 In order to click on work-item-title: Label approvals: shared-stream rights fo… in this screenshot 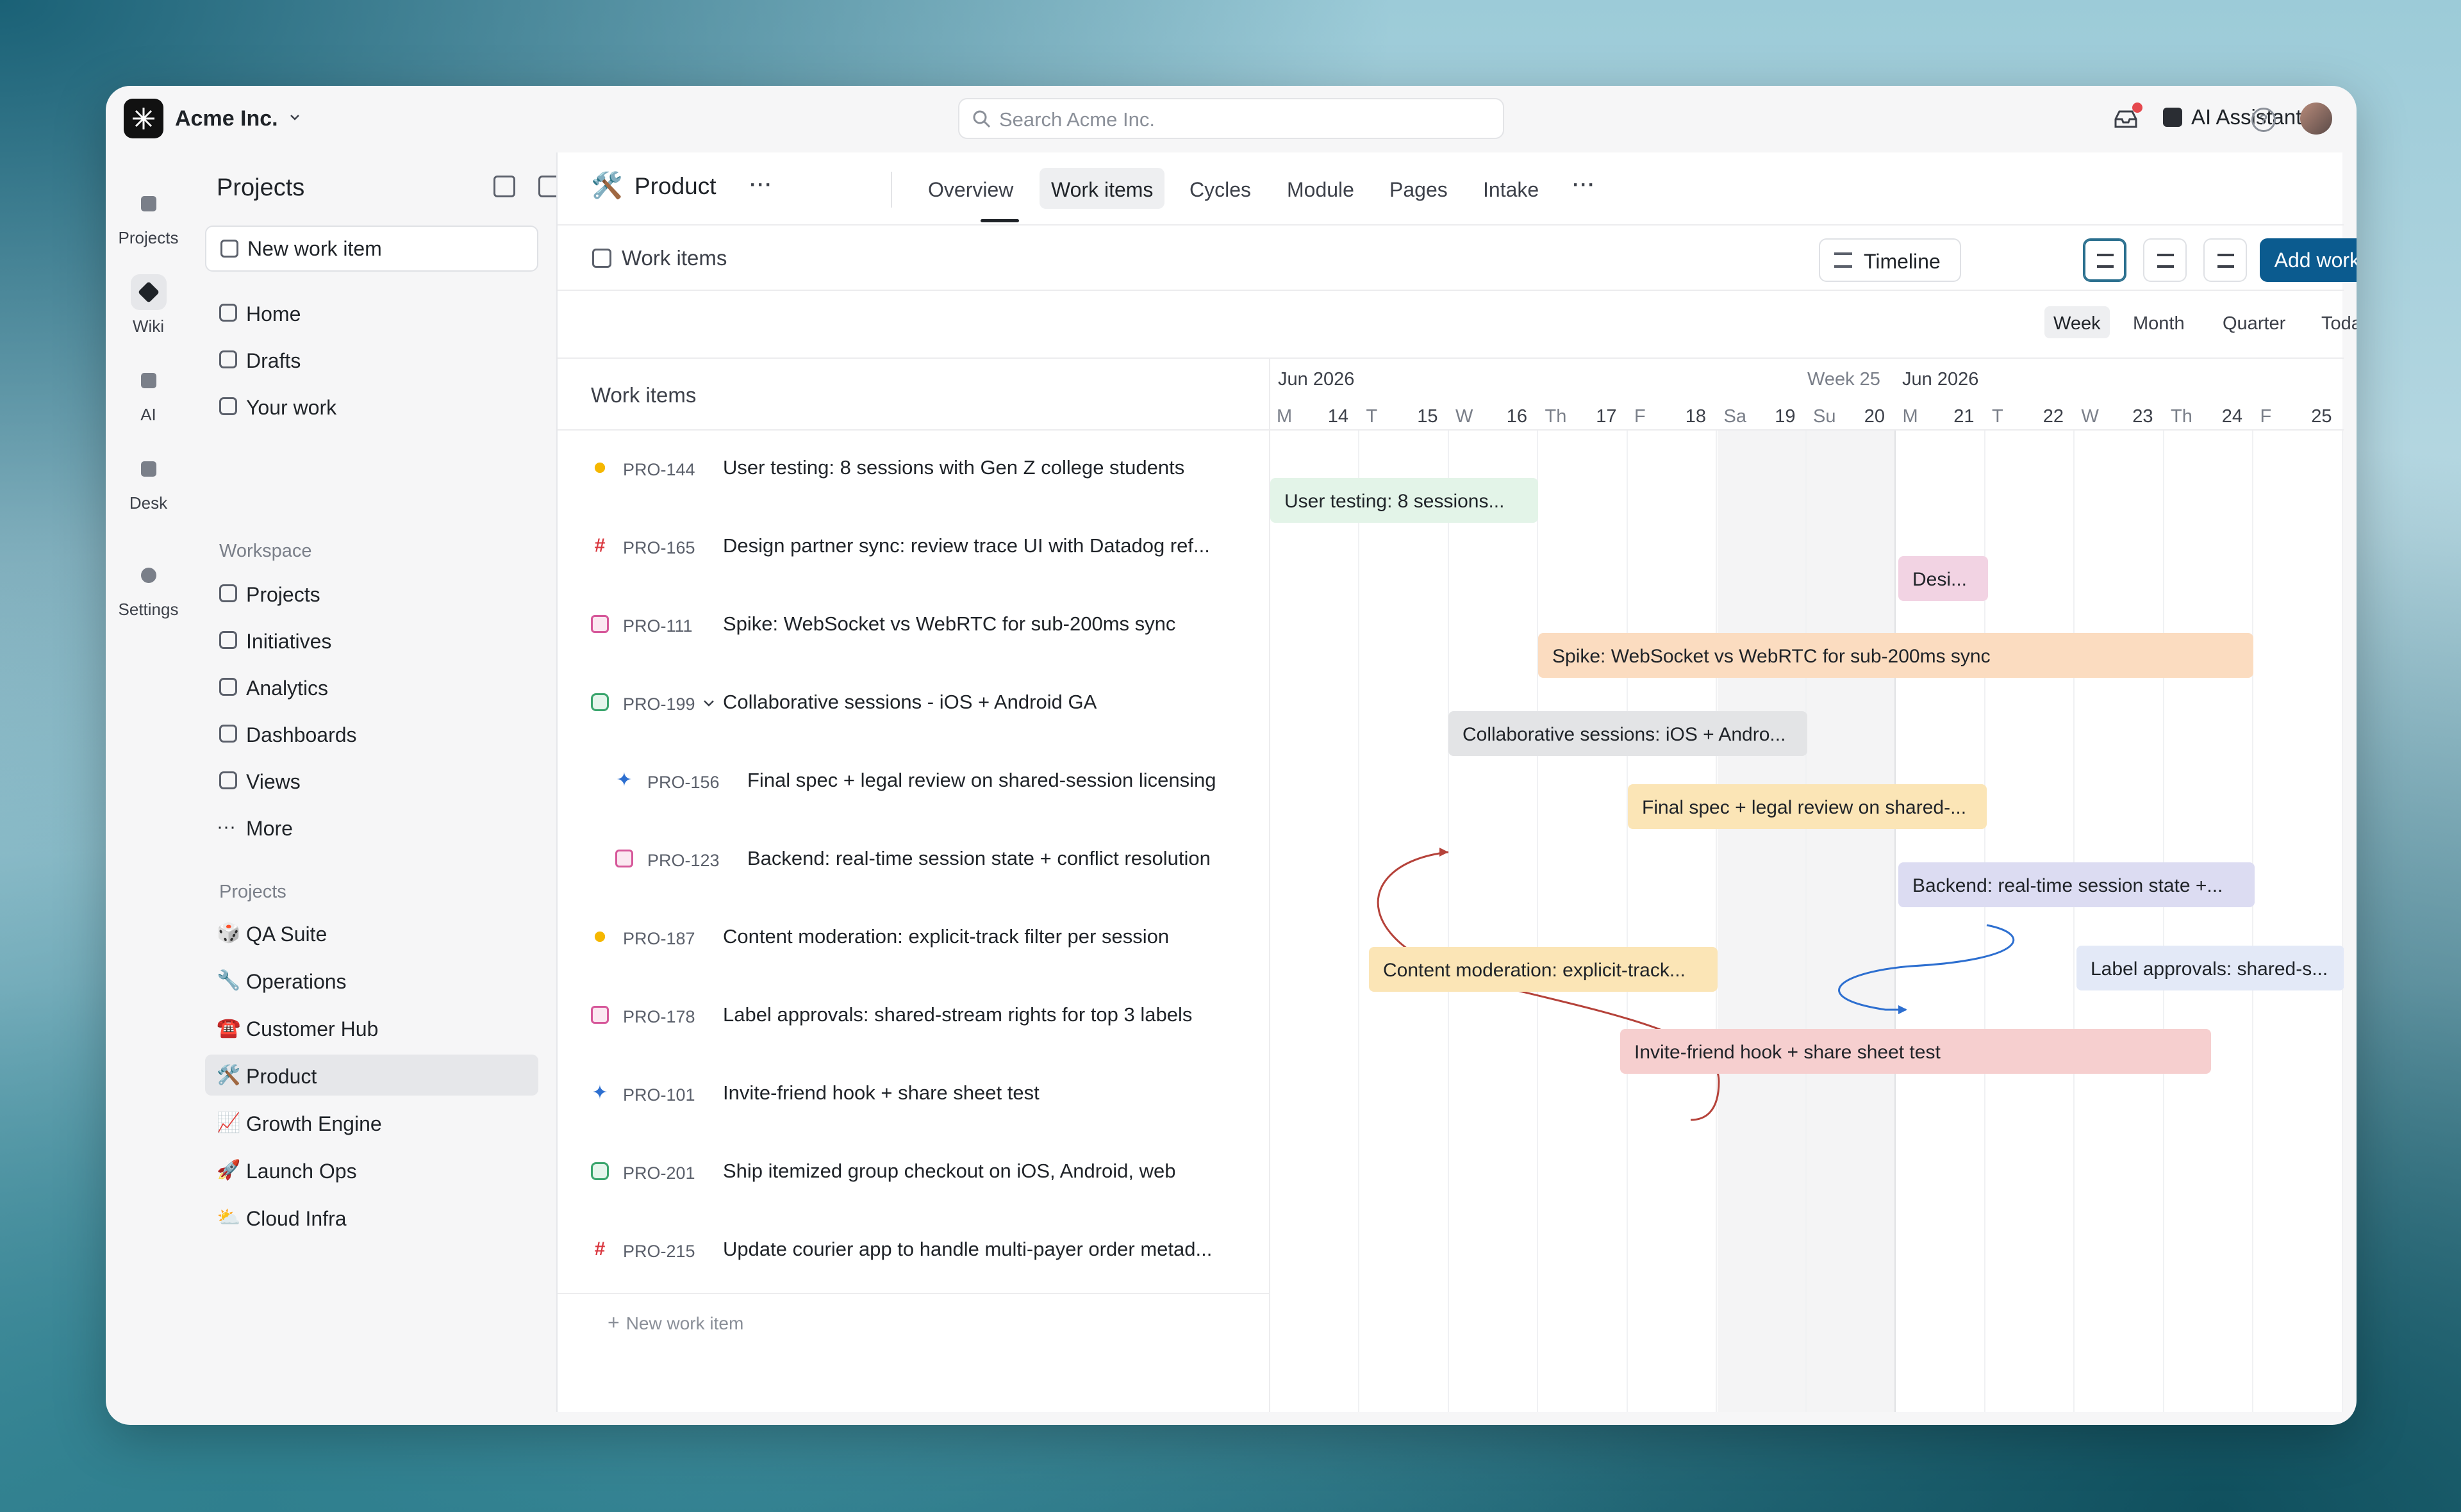, I will do `click(957, 1014)`.